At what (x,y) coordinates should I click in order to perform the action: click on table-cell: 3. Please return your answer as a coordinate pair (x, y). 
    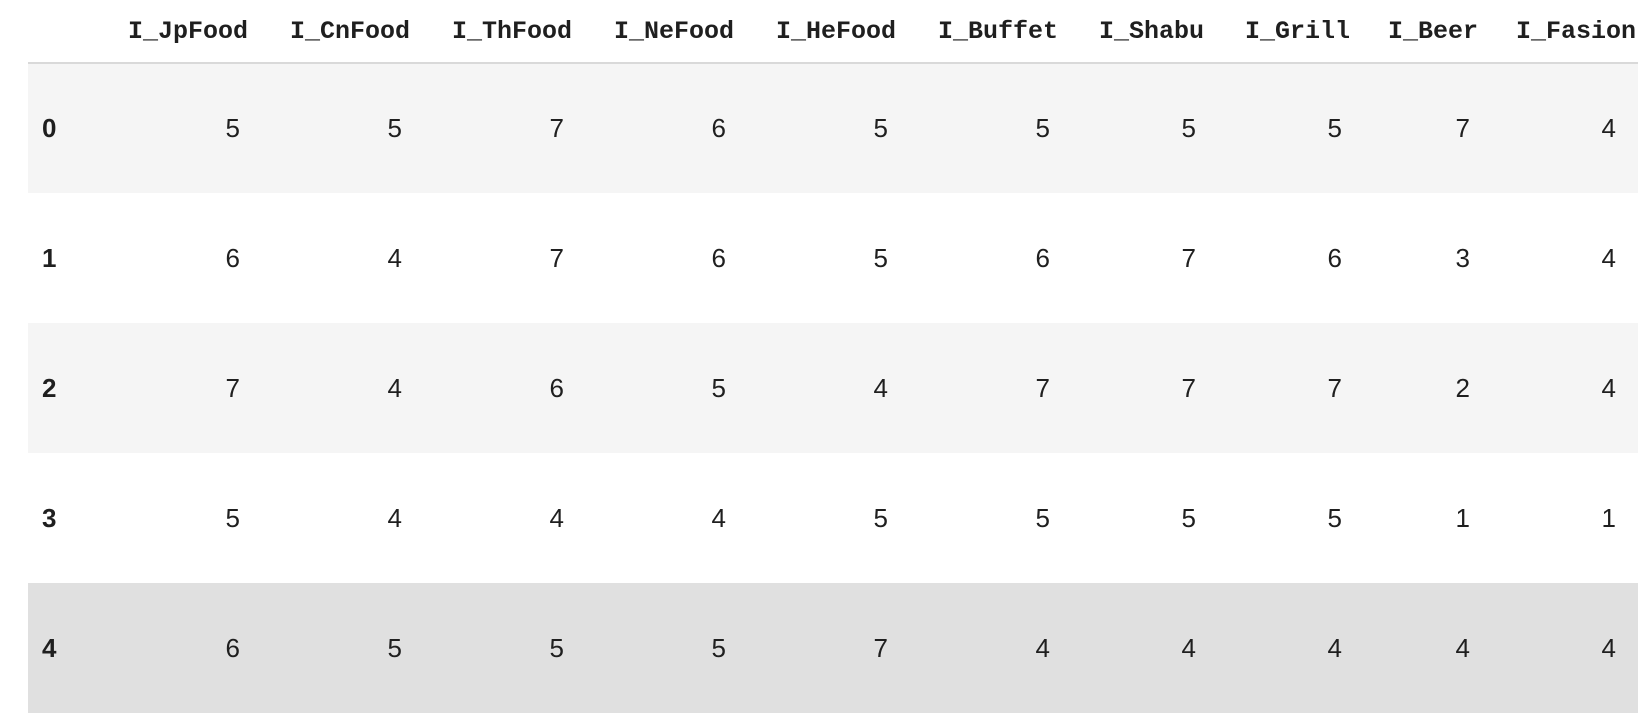
    Looking at the image, I should click on (1462, 257).